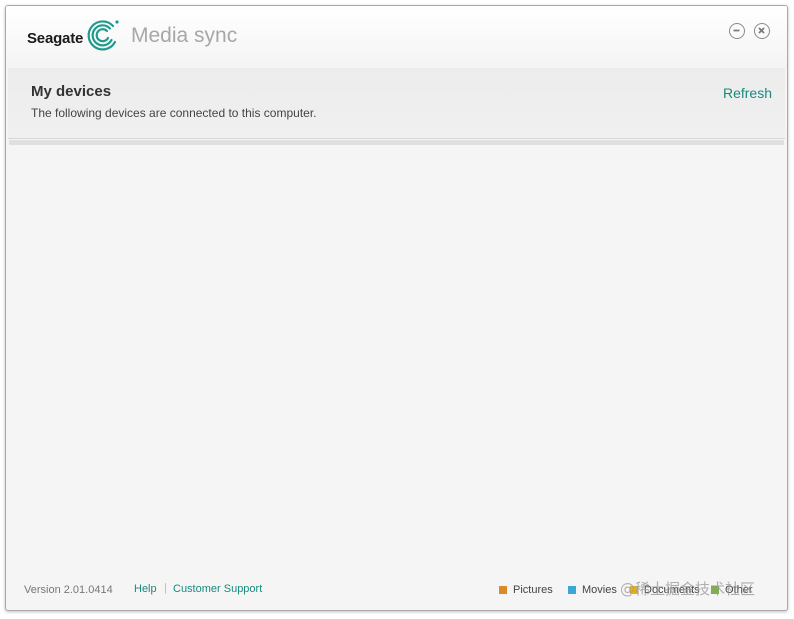 The width and height of the screenshot is (794, 619). What do you see at coordinates (533, 590) in the screenshot?
I see `legend-label: Pictures` at bounding box center [533, 590].